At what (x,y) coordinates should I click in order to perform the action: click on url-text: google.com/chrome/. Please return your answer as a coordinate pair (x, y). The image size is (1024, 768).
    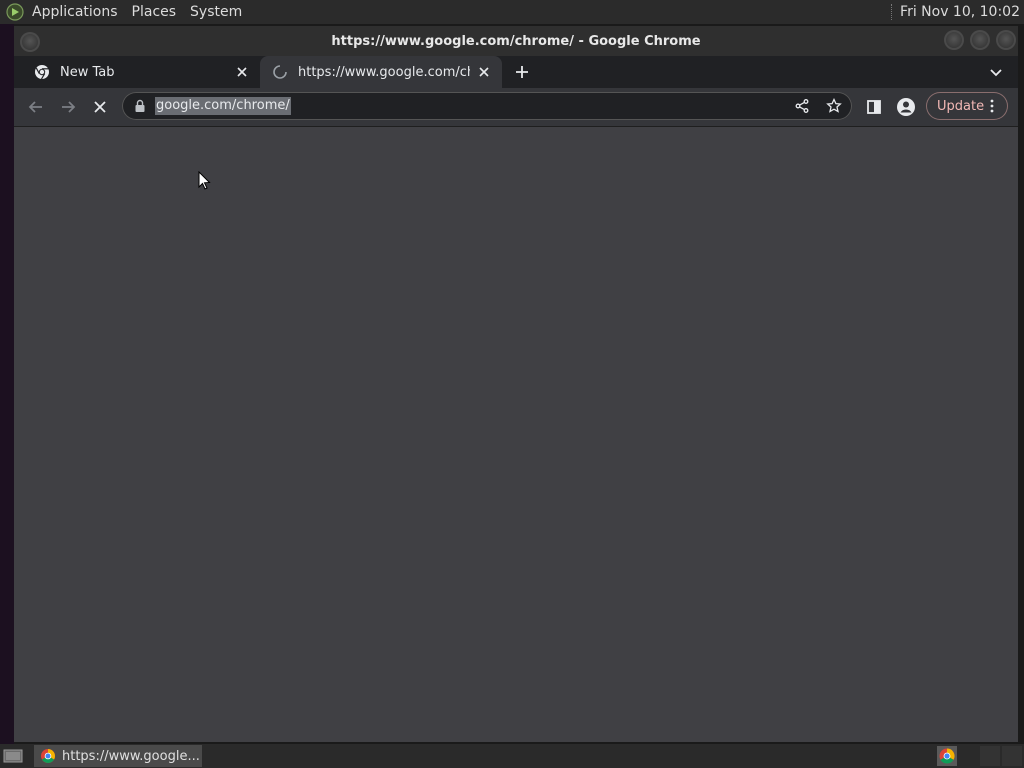
    Looking at the image, I should click on (223, 106).